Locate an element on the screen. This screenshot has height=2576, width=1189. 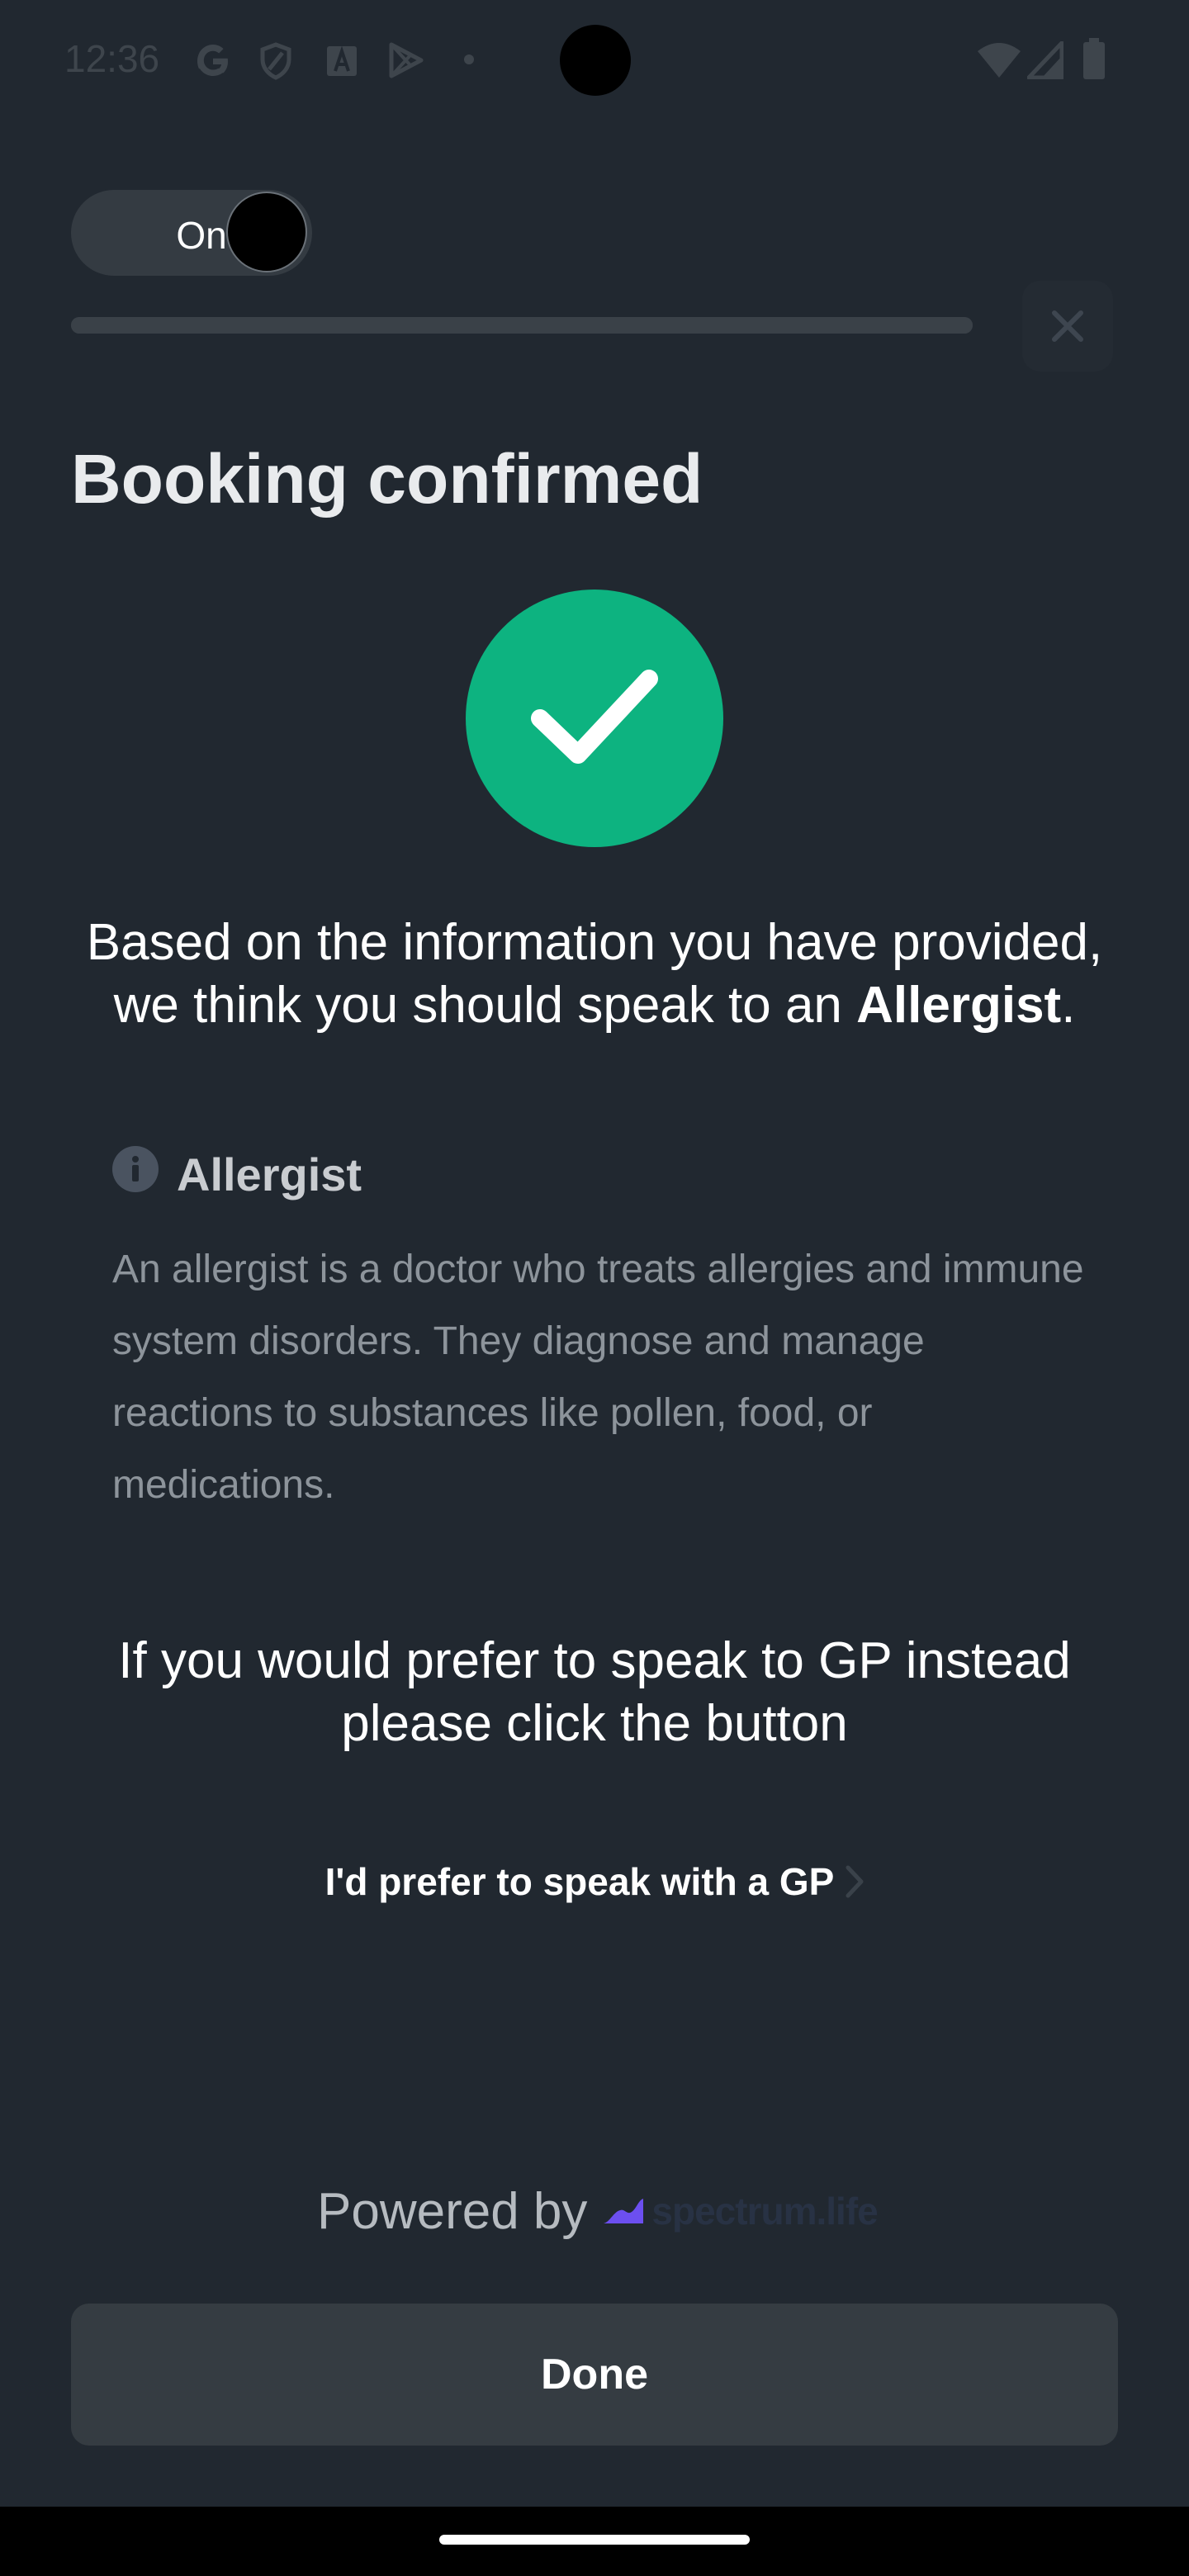
close-button is located at coordinates (1067, 326).